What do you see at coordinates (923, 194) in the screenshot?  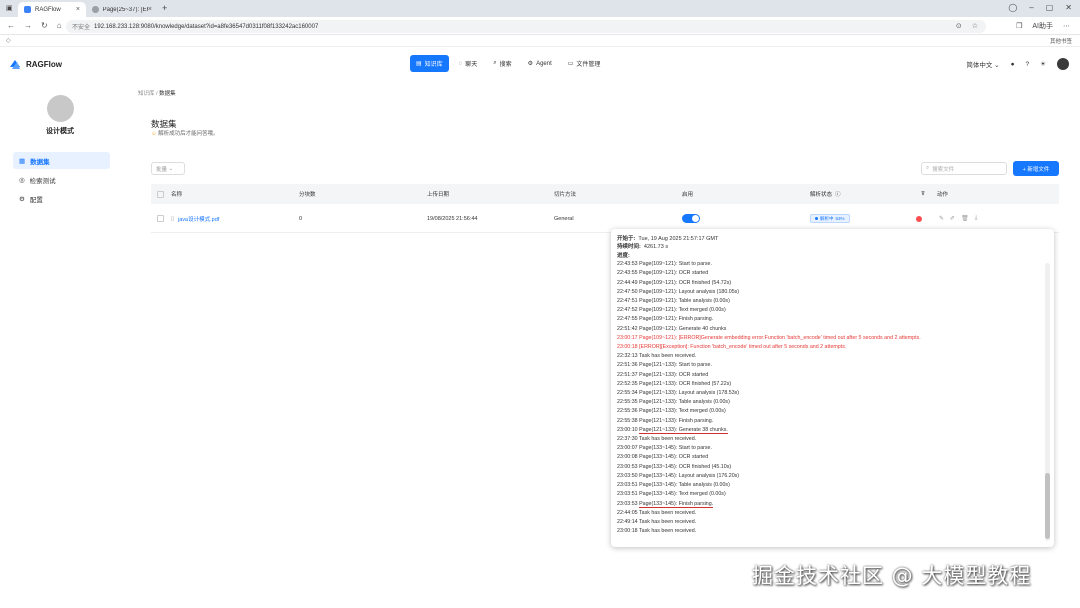 I see `filter-icon: ⊽` at bounding box center [923, 194].